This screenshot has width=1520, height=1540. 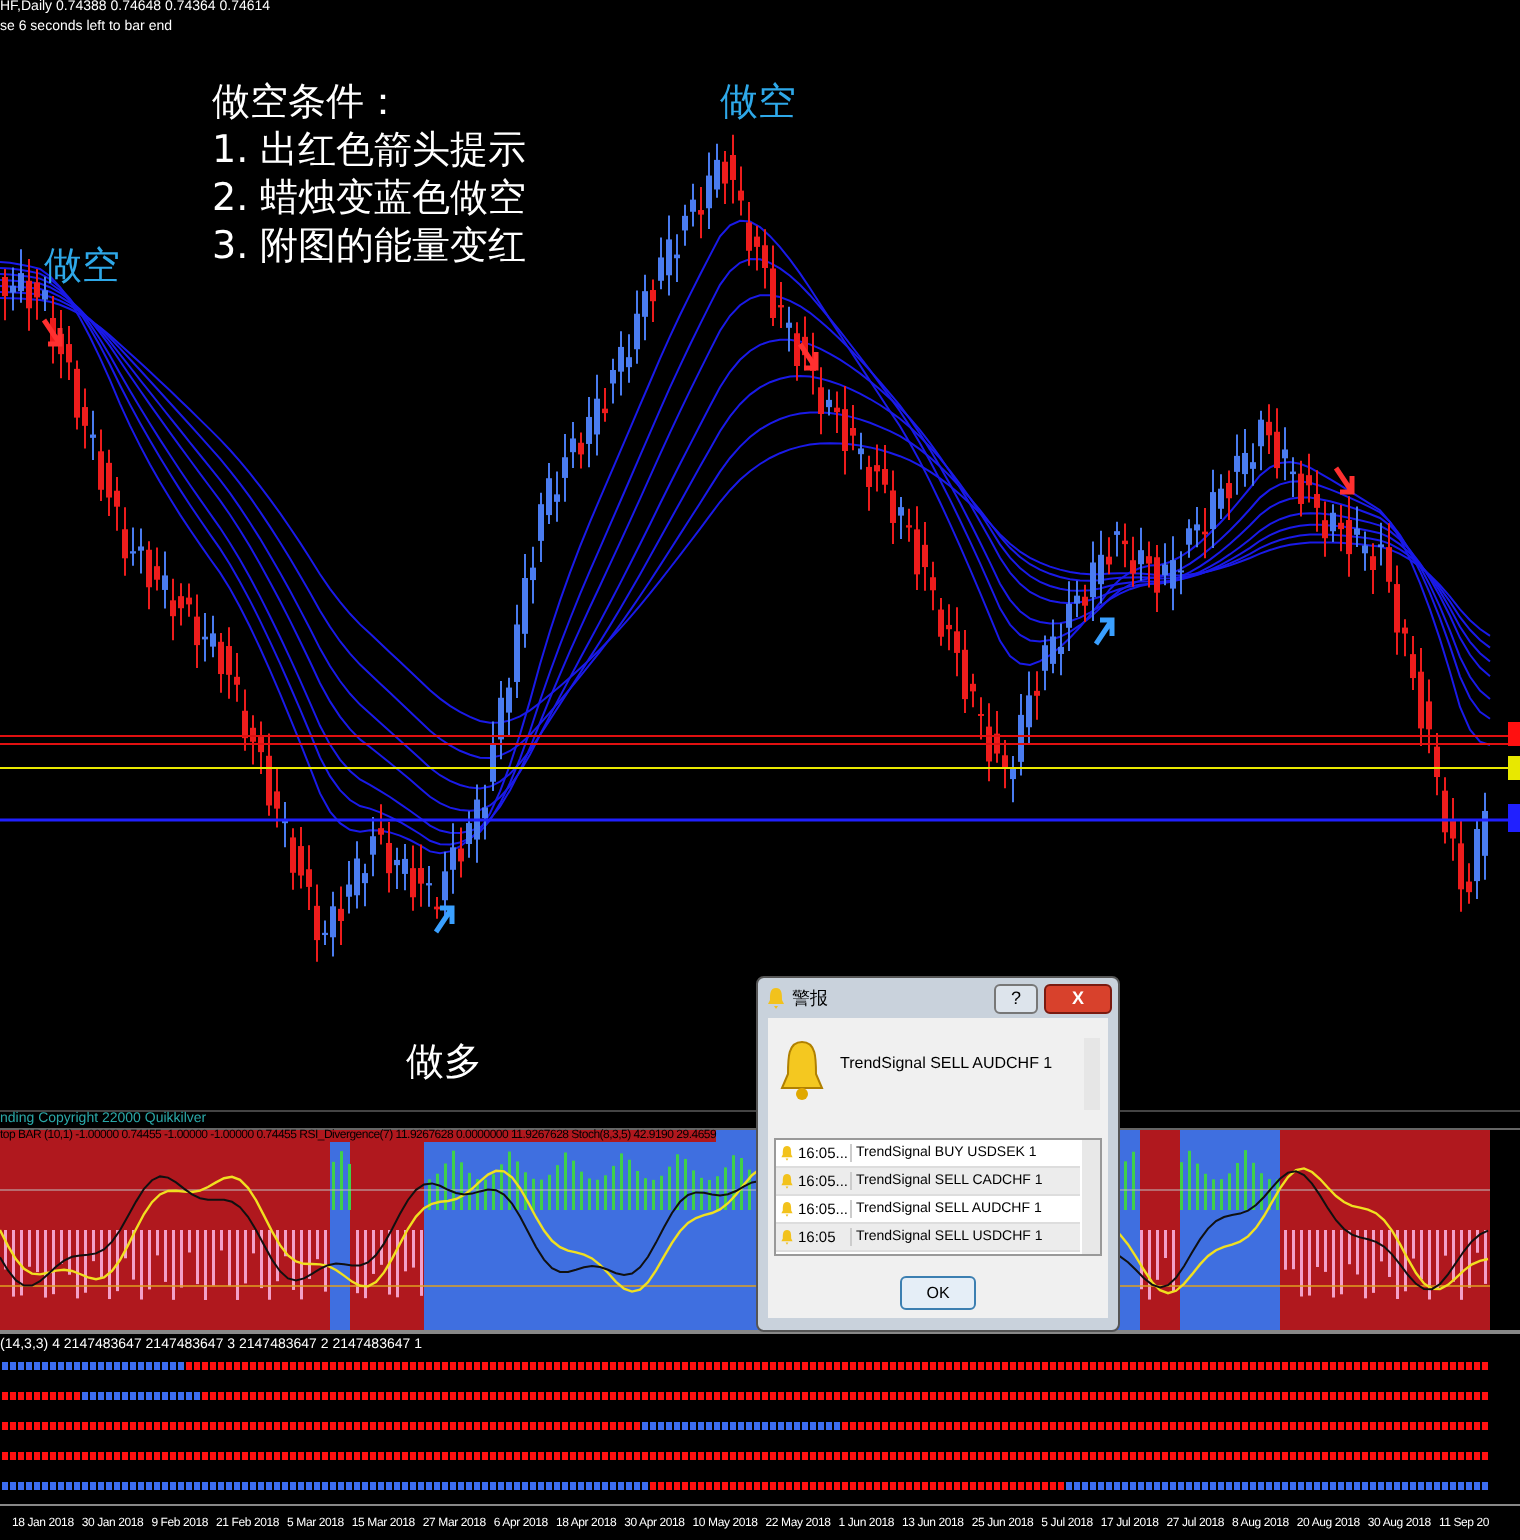 What do you see at coordinates (811, 998) in the screenshot?
I see `dialog-title: 警报` at bounding box center [811, 998].